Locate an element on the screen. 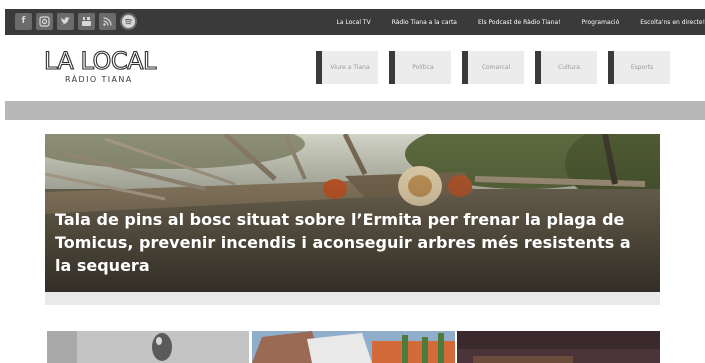 This screenshot has width=705, height=363. rss-icon is located at coordinates (107, 21).